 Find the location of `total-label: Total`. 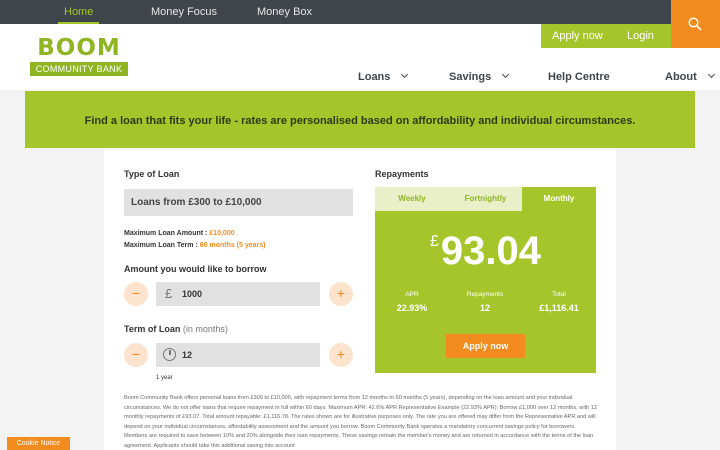

total-label: Total is located at coordinates (559, 294).